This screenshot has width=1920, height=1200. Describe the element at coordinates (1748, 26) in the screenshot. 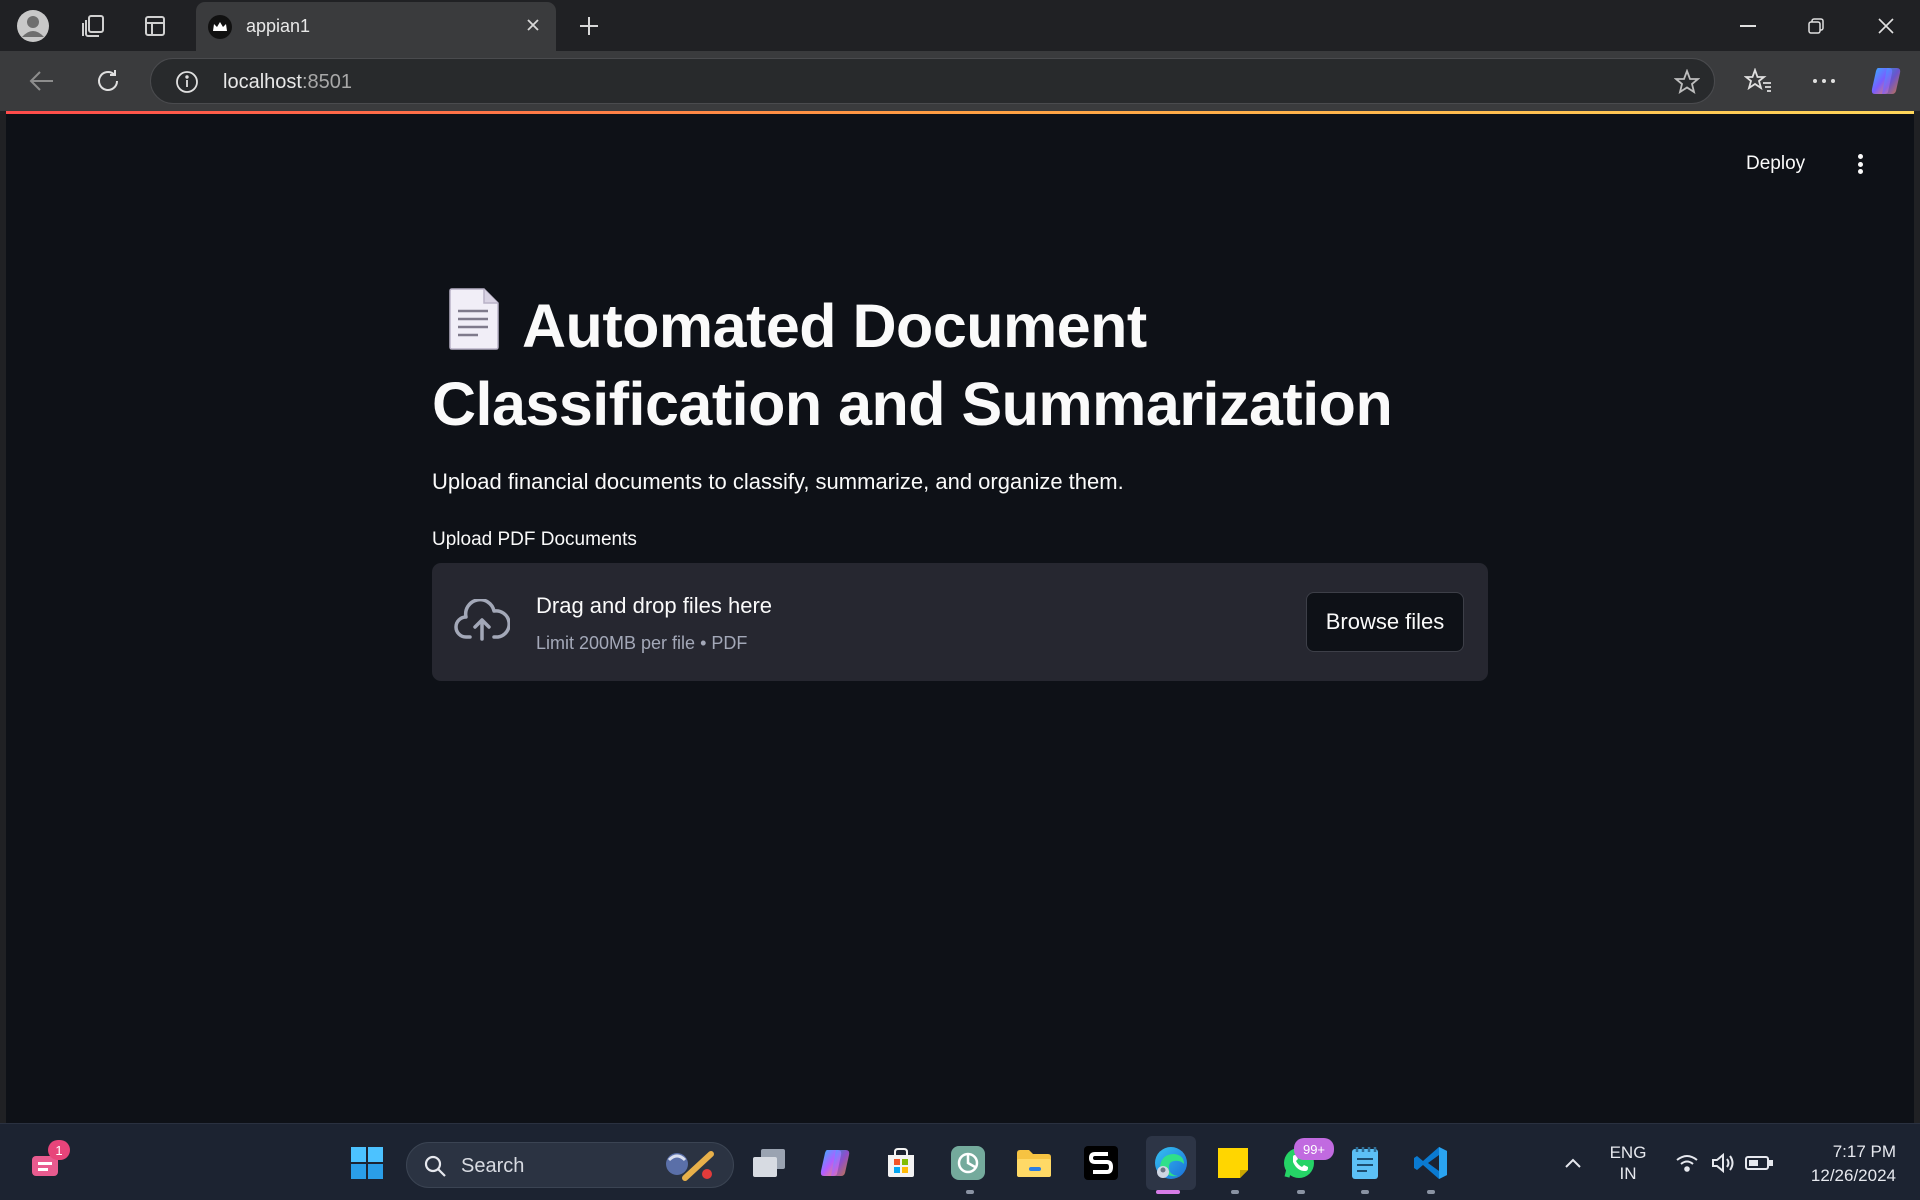

I see `minimize-icon` at that location.